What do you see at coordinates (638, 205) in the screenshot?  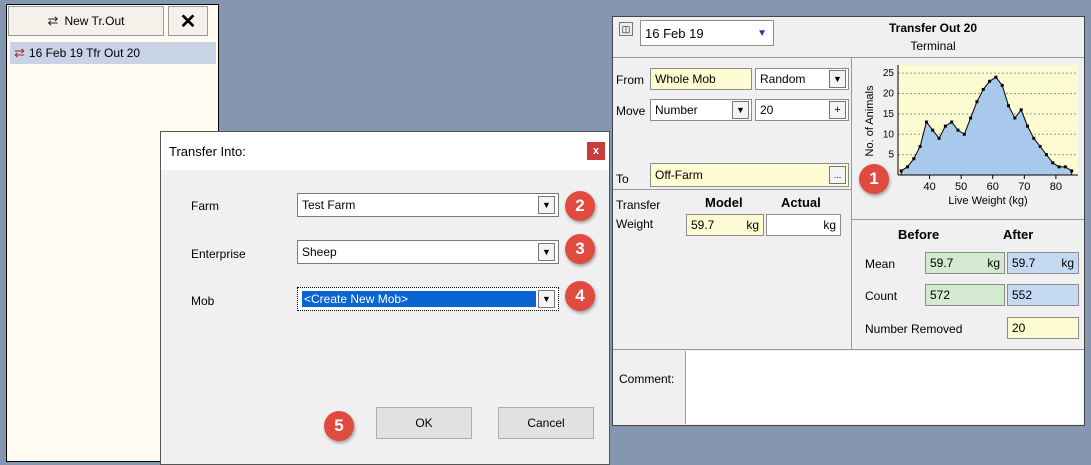 I see `transfer-label: Transfer` at bounding box center [638, 205].